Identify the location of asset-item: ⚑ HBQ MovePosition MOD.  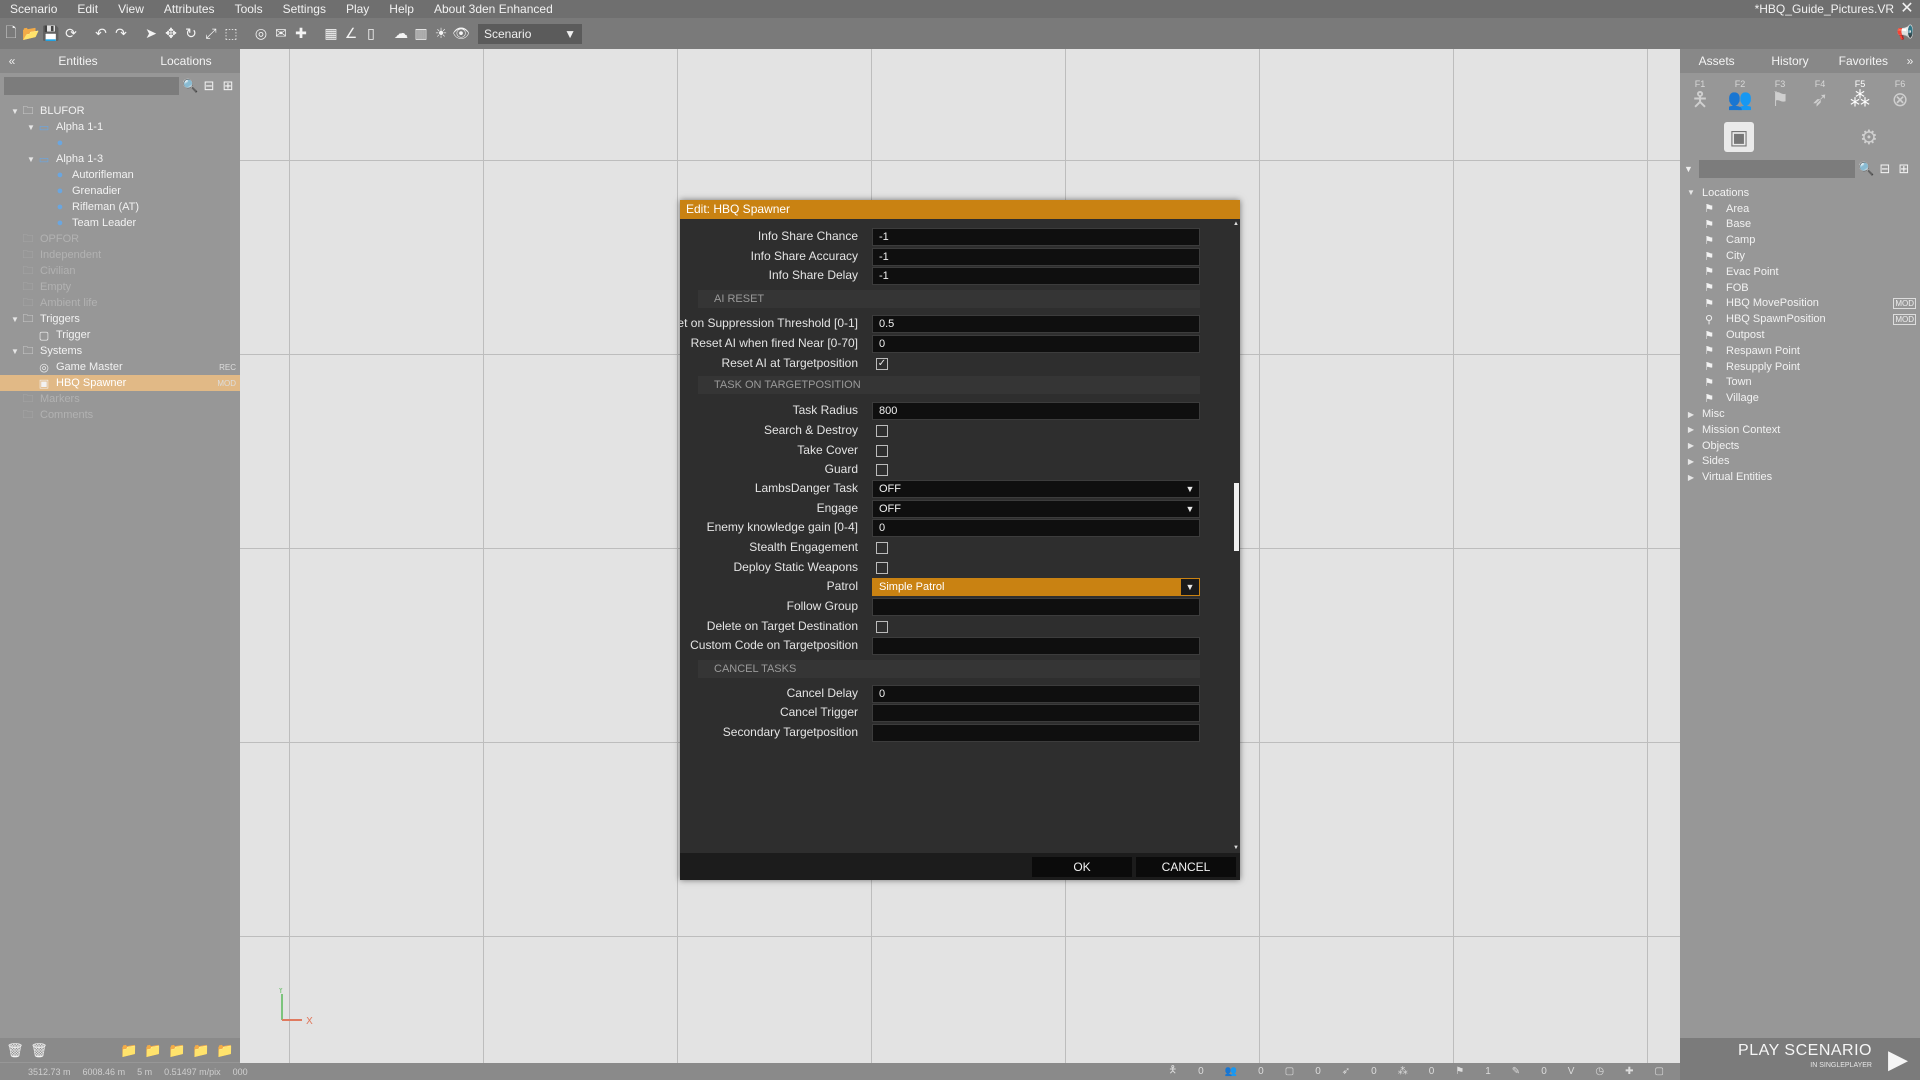
(1800, 304).